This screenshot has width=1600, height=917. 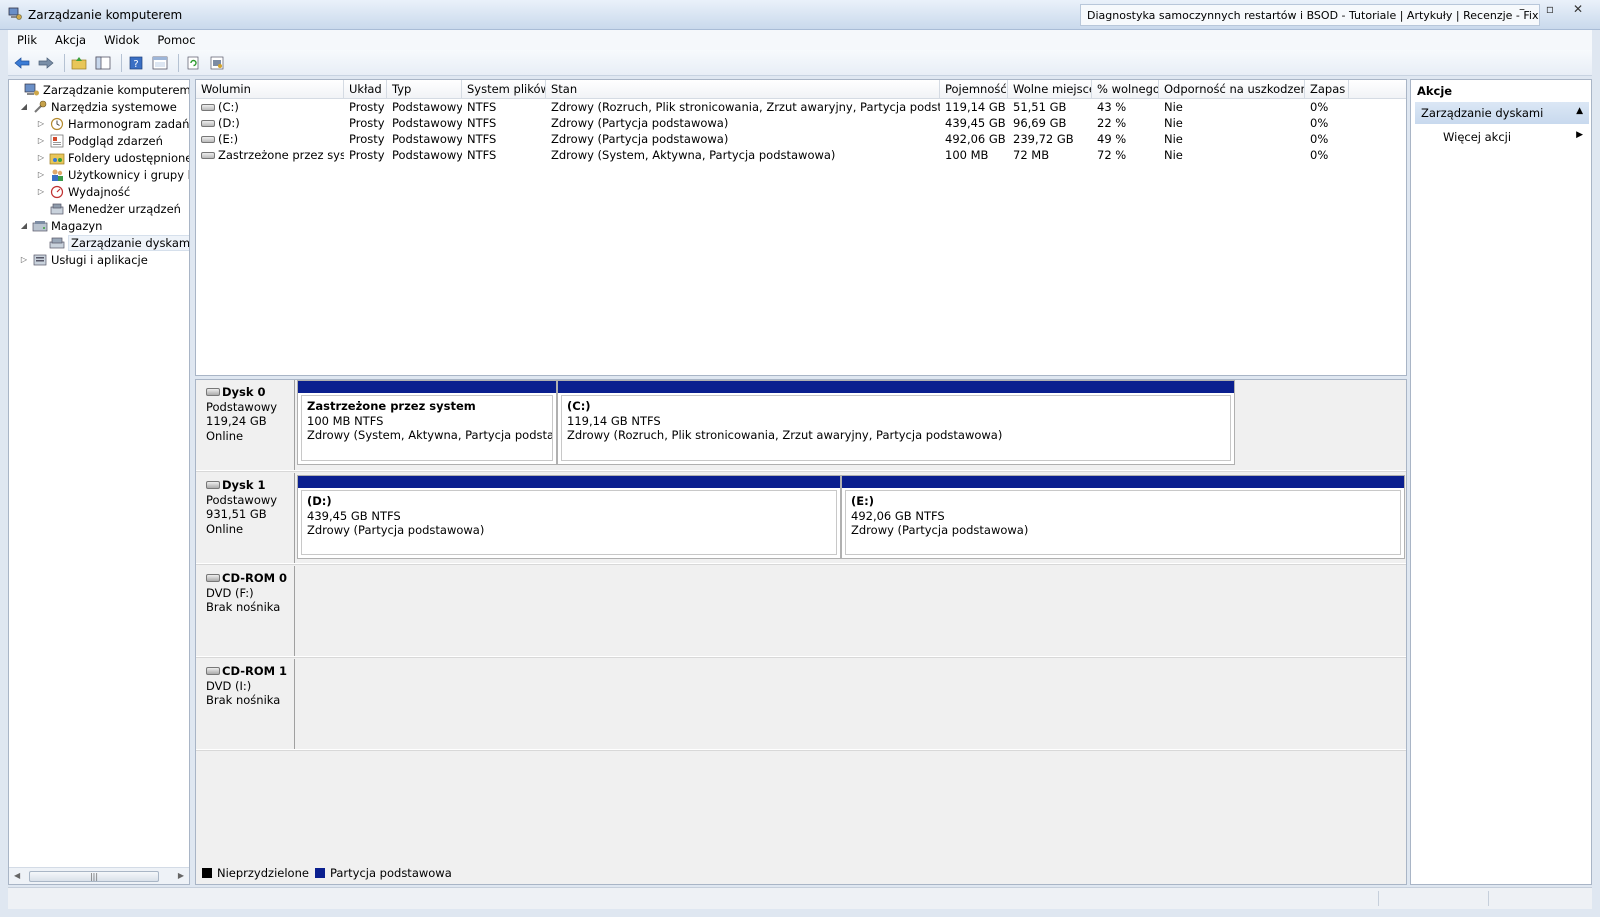 I want to click on column-header-layout: Układ, so click(x=365, y=89).